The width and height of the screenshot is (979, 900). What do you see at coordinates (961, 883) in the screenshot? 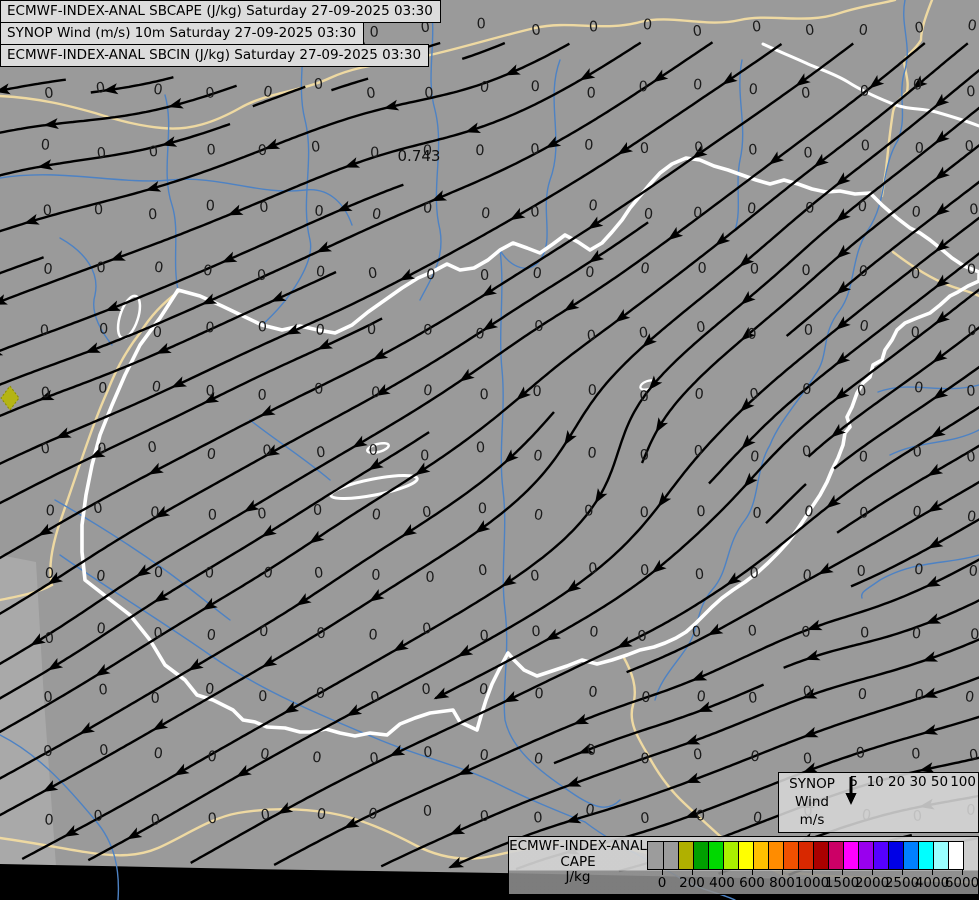
I see `cape-ticklabel: 6000` at bounding box center [961, 883].